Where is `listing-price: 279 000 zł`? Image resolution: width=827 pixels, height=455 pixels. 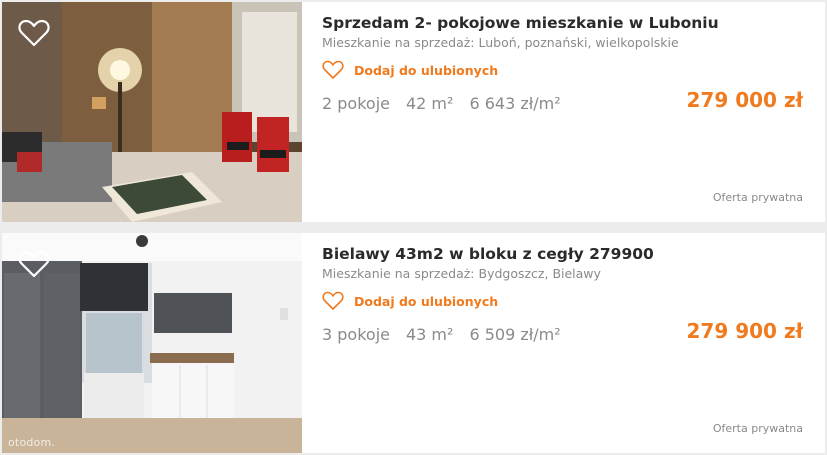 listing-price: 279 000 zł is located at coordinates (744, 100).